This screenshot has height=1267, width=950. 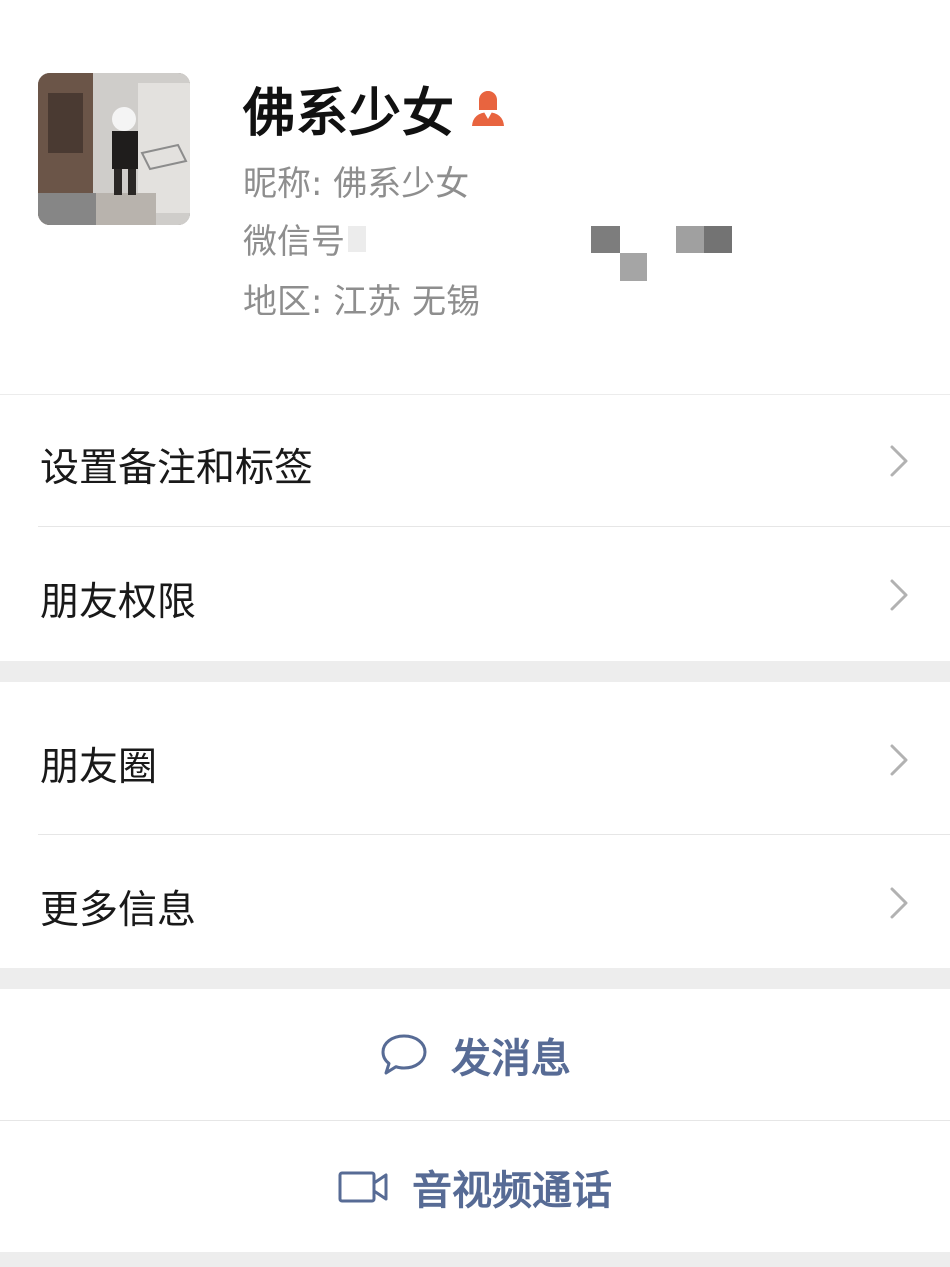 I want to click on set-remark-and-tags-row: 设置备注和标签, so click(x=475, y=461).